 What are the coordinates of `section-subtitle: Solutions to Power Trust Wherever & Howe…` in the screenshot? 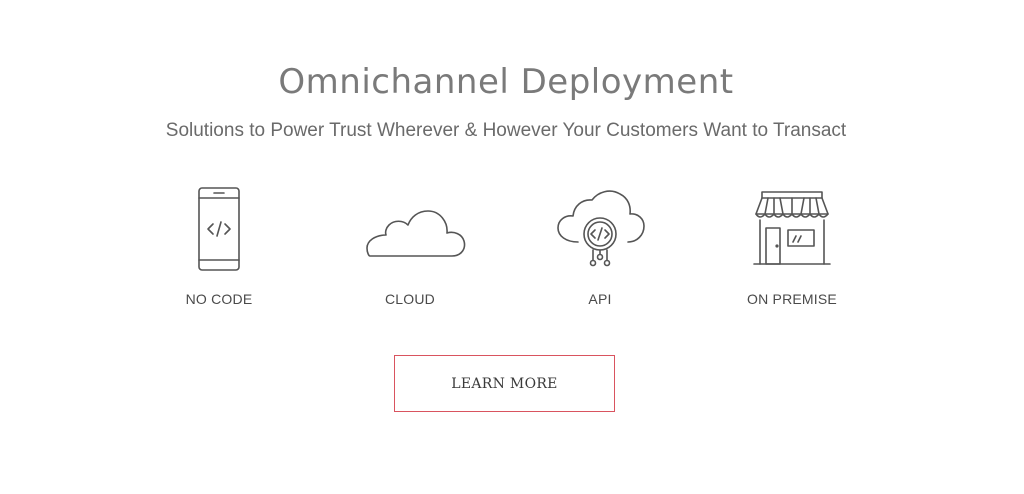 It's located at (506, 130).